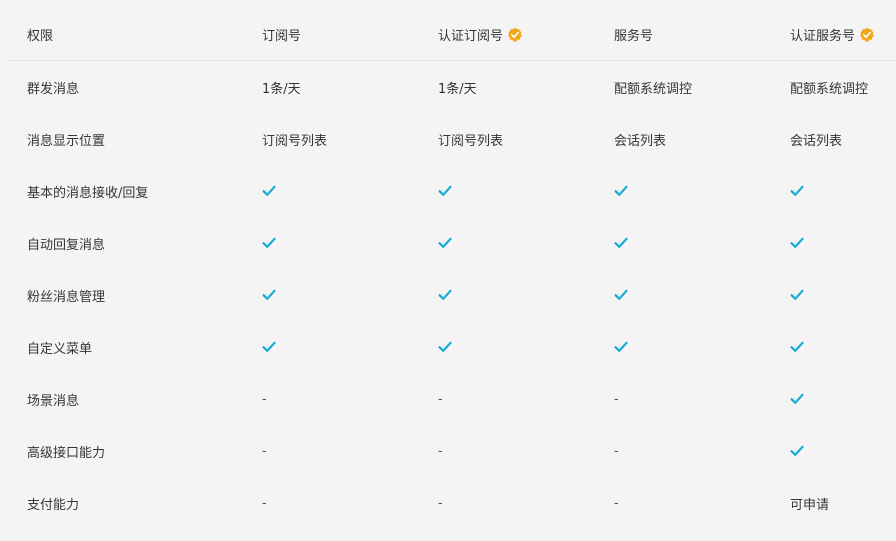 The width and height of the screenshot is (896, 541). I want to click on row-label: 场景消息, so click(53, 401).